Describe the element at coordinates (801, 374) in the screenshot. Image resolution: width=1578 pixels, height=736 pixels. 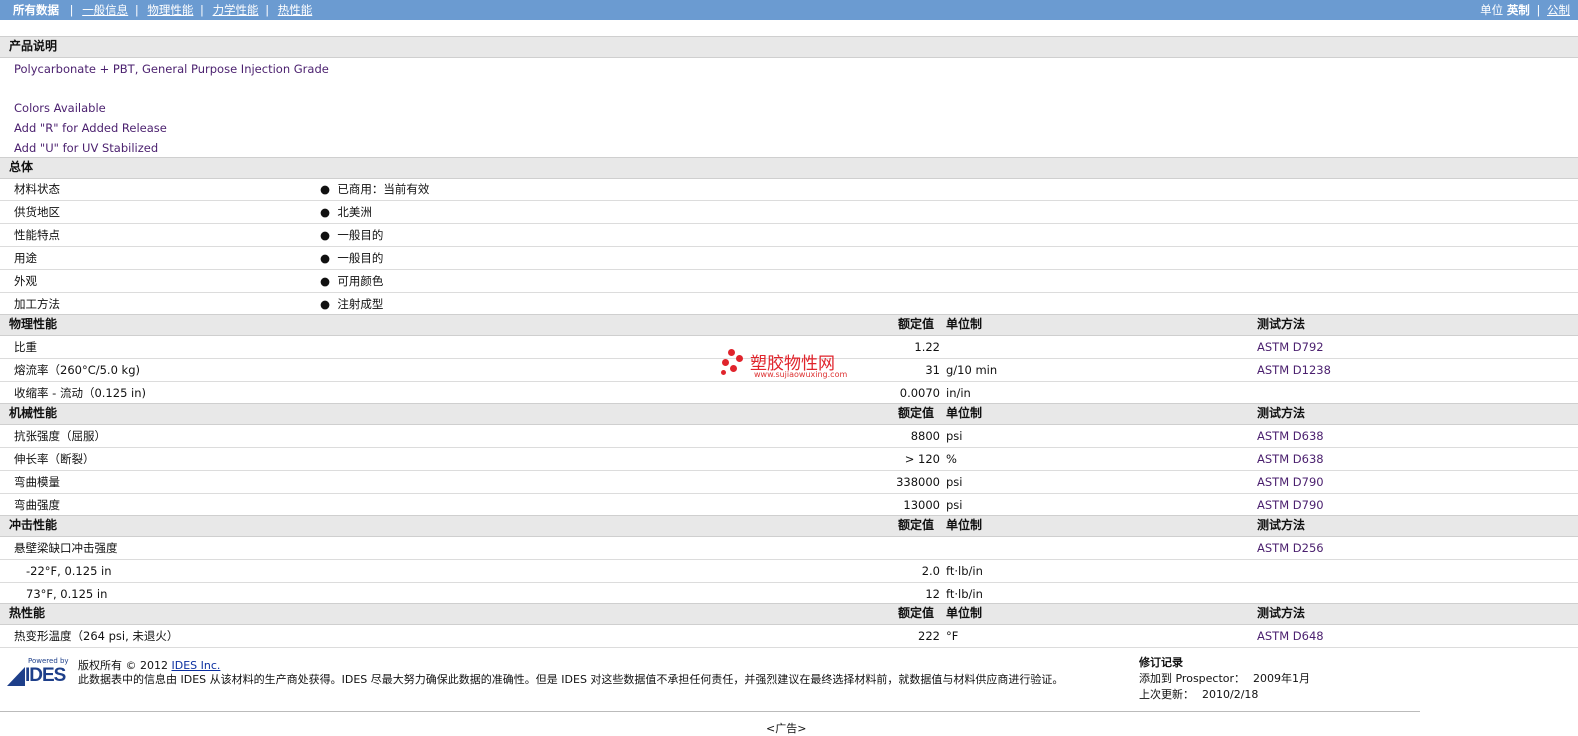
I see `watermark-url: www.sujiaowuxing.com` at that location.